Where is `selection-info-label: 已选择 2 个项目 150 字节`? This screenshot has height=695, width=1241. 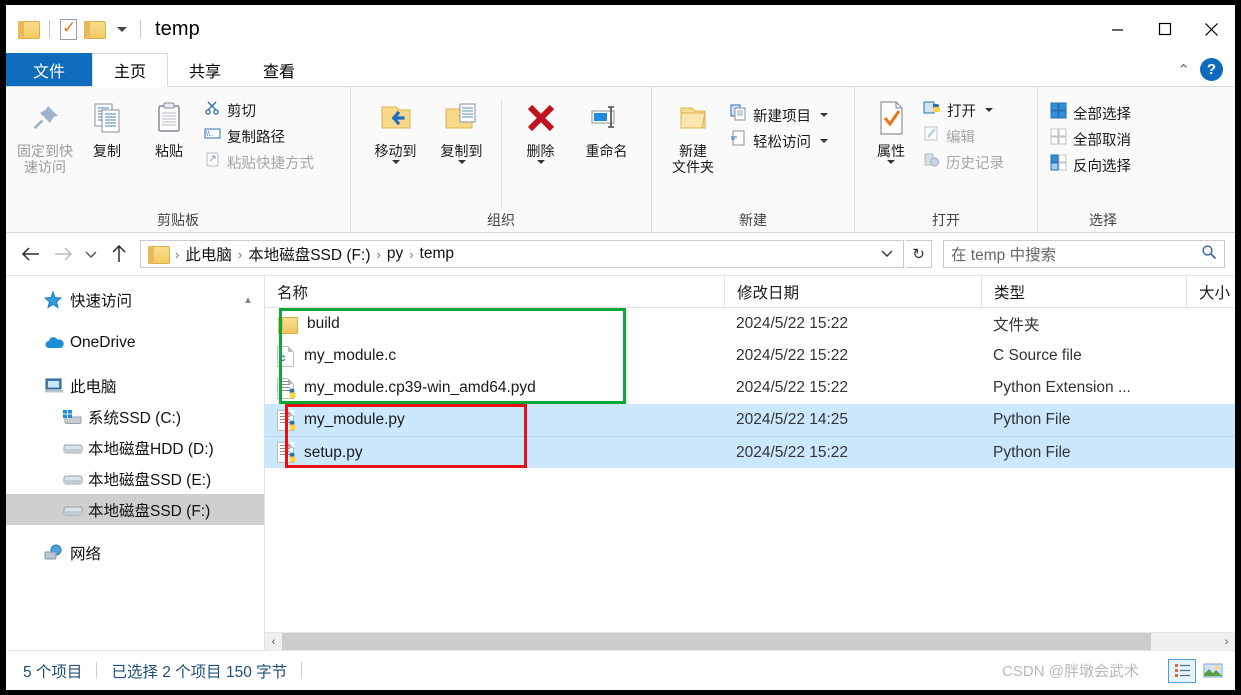
selection-info-label: 已选择 2 个项目 150 字节 is located at coordinates (199, 672).